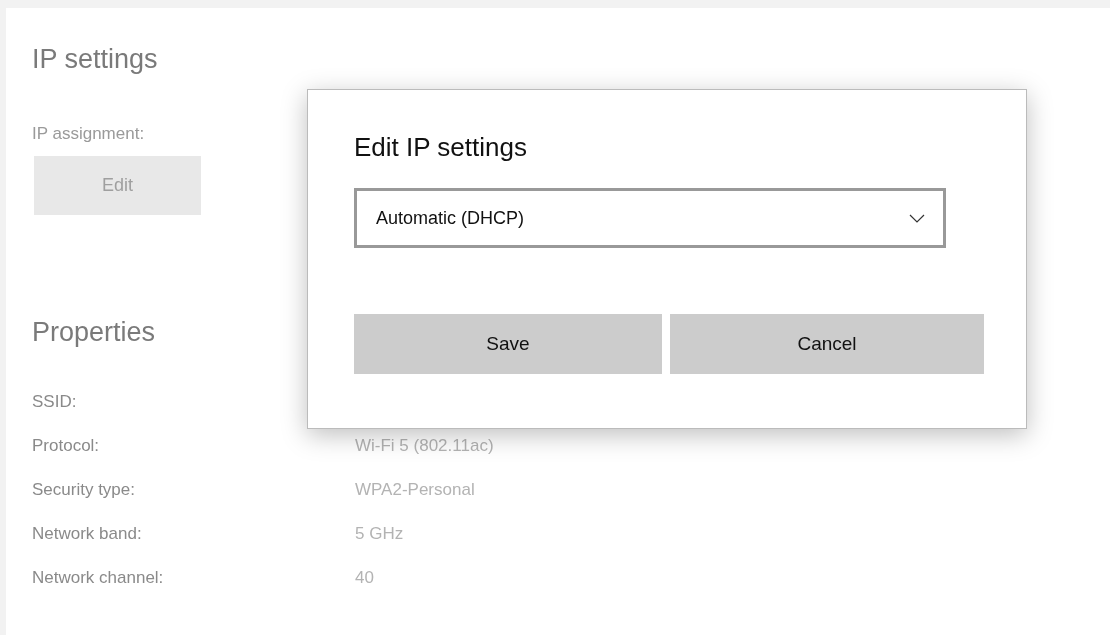 This screenshot has height=635, width=1110. What do you see at coordinates (827, 344) in the screenshot?
I see `cancel-button: Cancel` at bounding box center [827, 344].